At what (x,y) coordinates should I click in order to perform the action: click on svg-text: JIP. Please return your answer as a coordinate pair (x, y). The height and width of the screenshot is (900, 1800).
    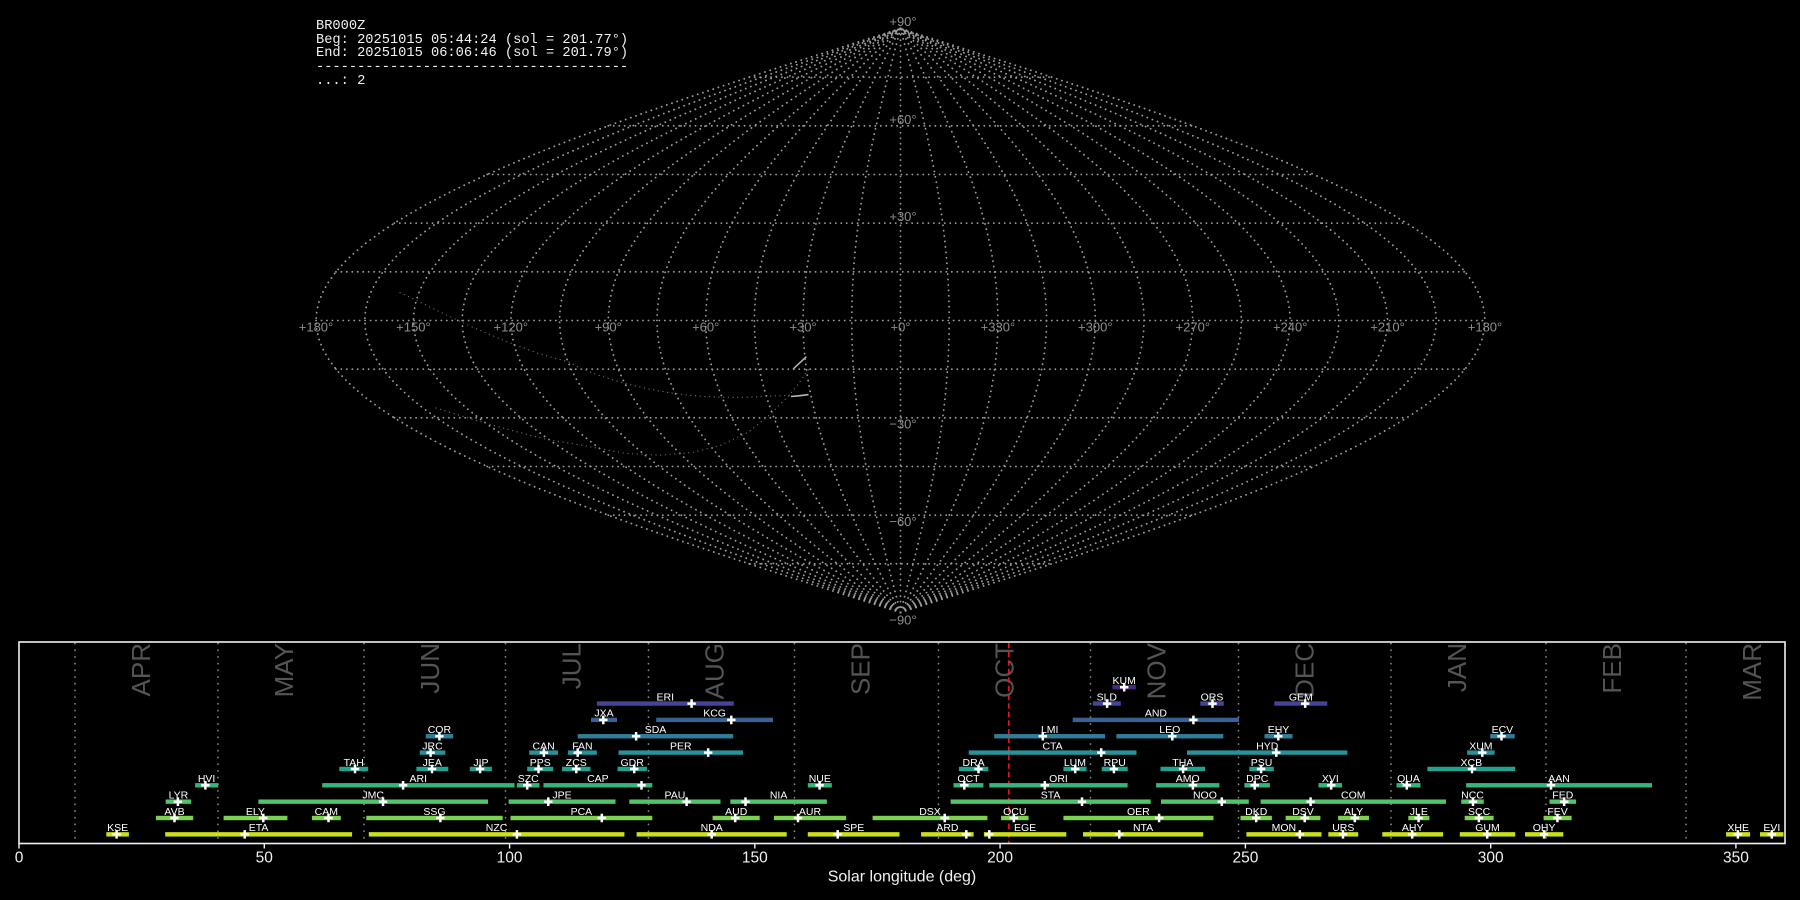
    Looking at the image, I should click on (480, 763).